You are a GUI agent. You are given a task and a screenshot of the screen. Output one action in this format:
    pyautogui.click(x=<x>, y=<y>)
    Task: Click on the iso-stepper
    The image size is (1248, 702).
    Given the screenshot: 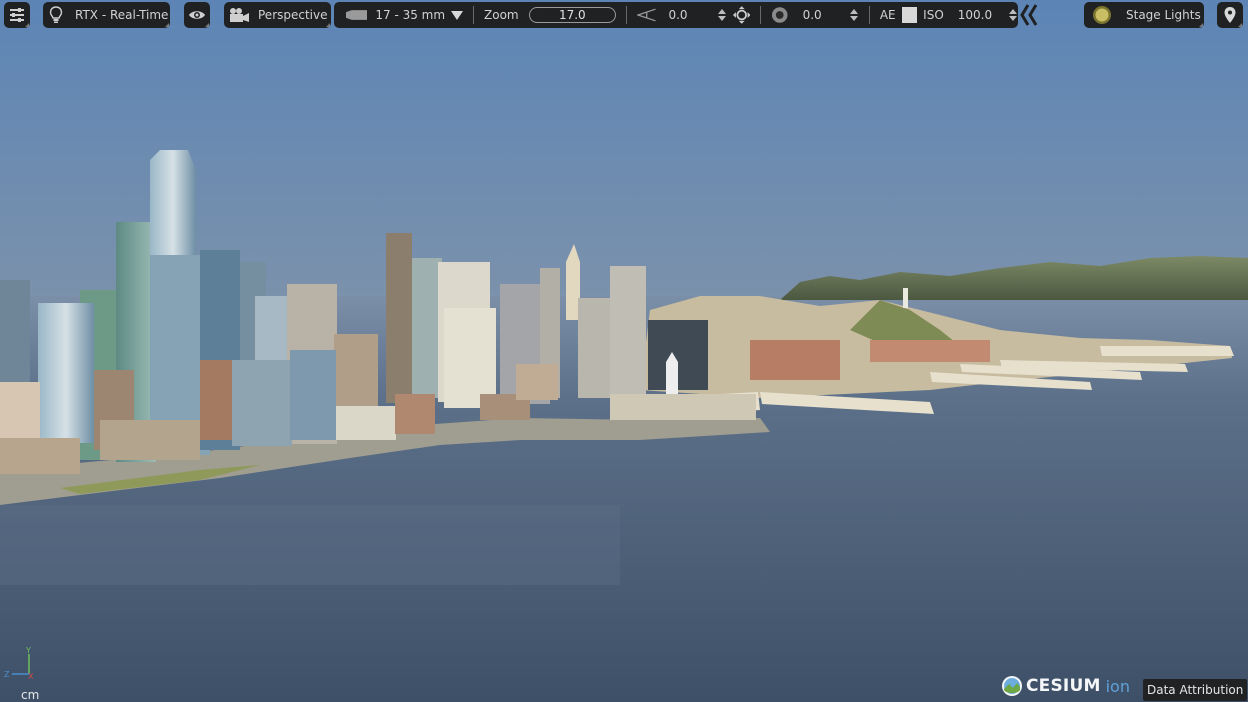 What is the action you would take?
    pyautogui.click(x=1013, y=15)
    